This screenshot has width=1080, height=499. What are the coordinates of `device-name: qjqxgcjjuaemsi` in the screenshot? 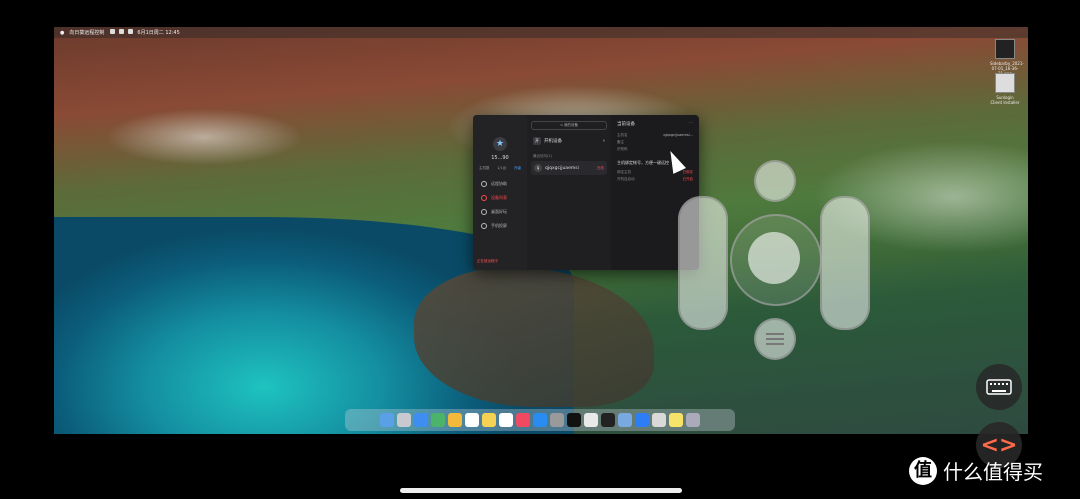 It's located at (562, 168).